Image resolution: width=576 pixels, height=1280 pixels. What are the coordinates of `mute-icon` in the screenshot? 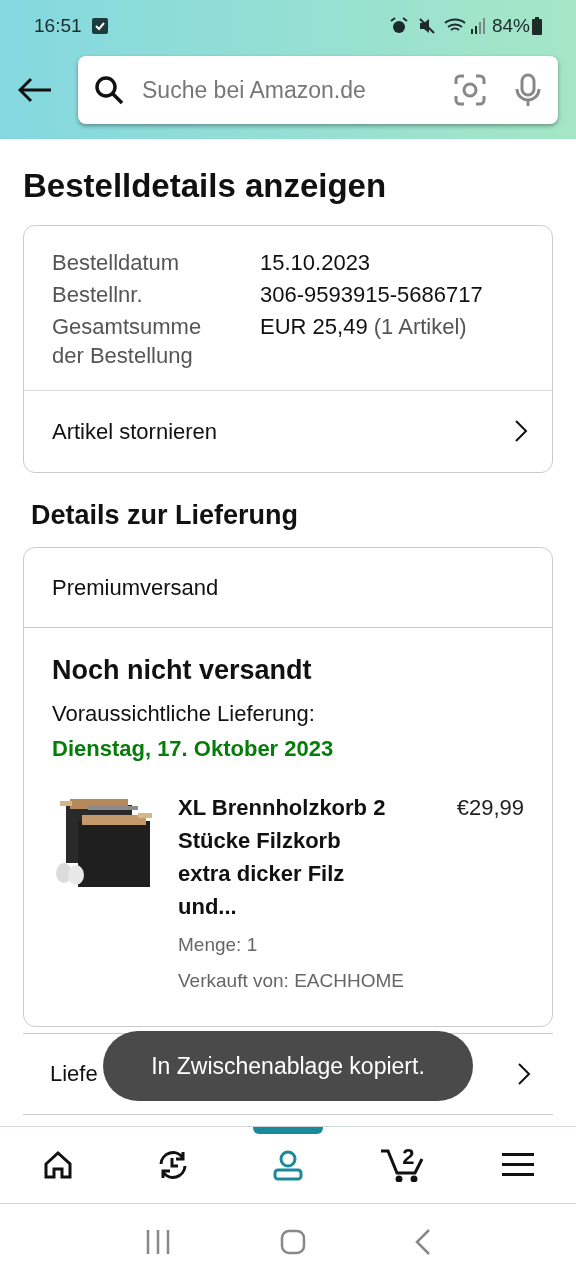 It's located at (426, 26).